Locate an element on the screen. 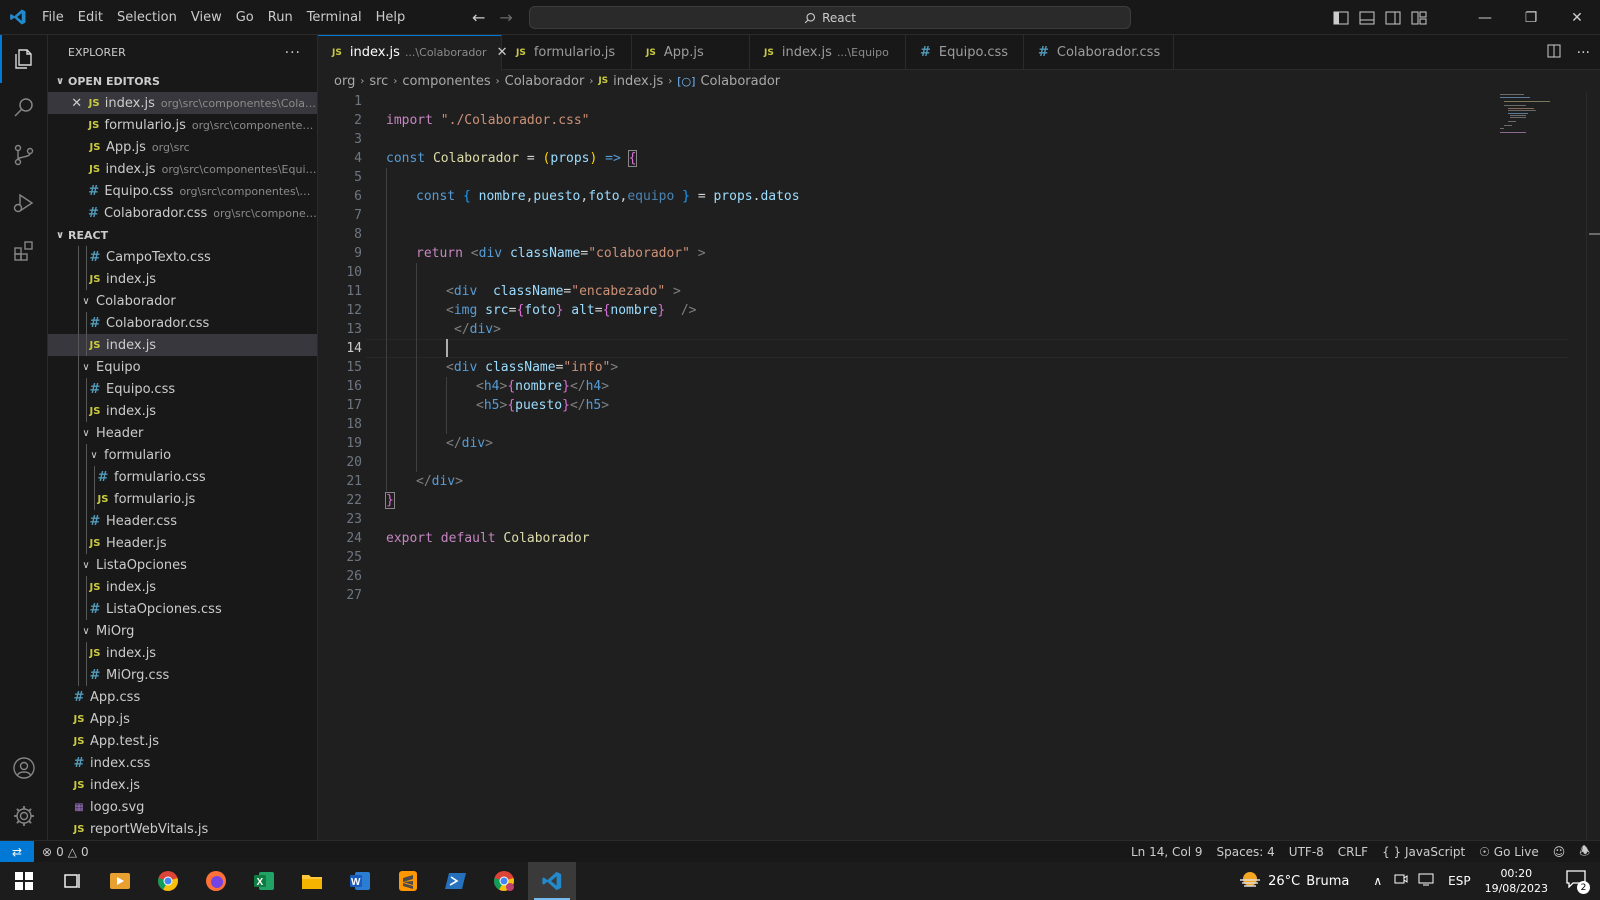 The height and width of the screenshot is (900, 1600). language-mode: { } JavaScript is located at coordinates (1423, 852).